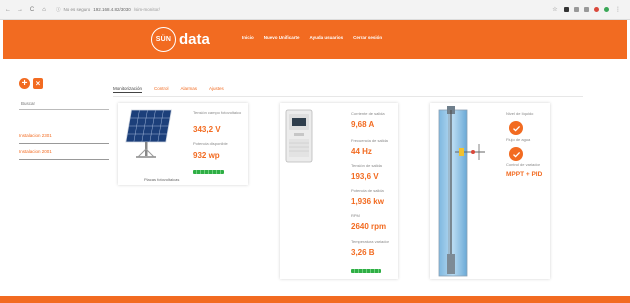  What do you see at coordinates (217, 112) in the screenshot?
I see `voltage-label: Tensión campo fotovoltaico` at bounding box center [217, 112].